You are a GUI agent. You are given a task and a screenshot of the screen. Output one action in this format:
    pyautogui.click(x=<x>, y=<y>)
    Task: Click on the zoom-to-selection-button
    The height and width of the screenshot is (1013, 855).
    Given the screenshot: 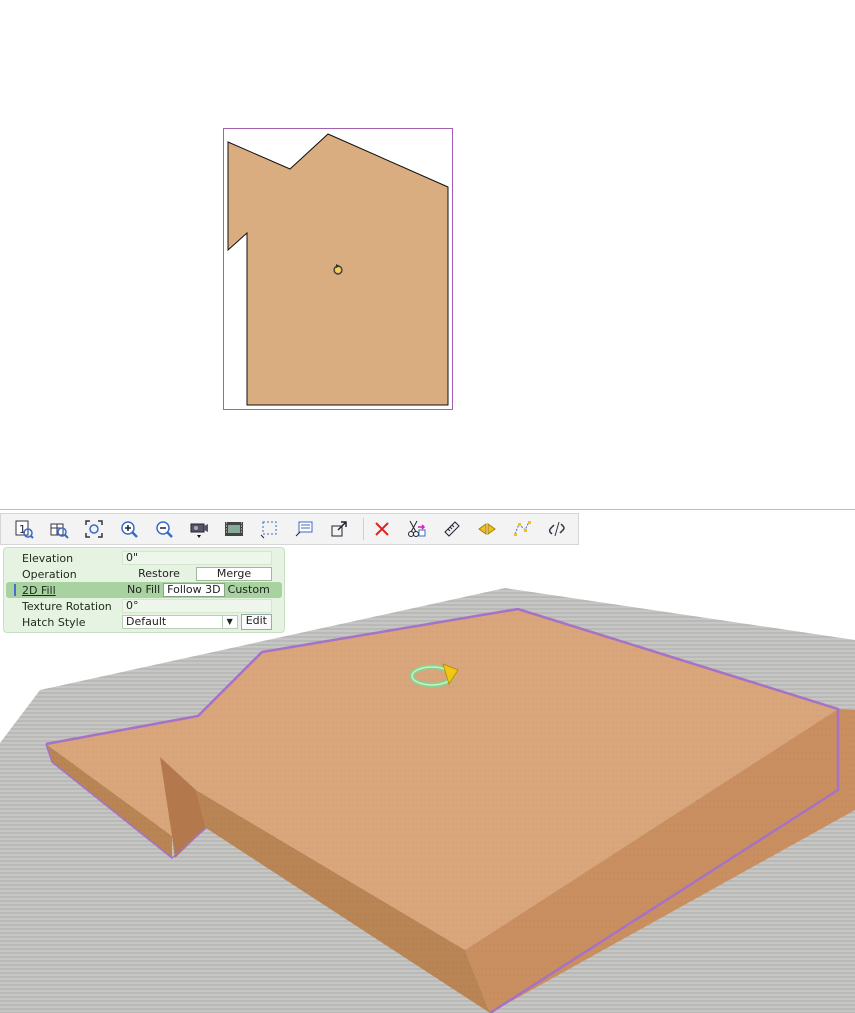 What is the action you would take?
    pyautogui.click(x=58, y=529)
    